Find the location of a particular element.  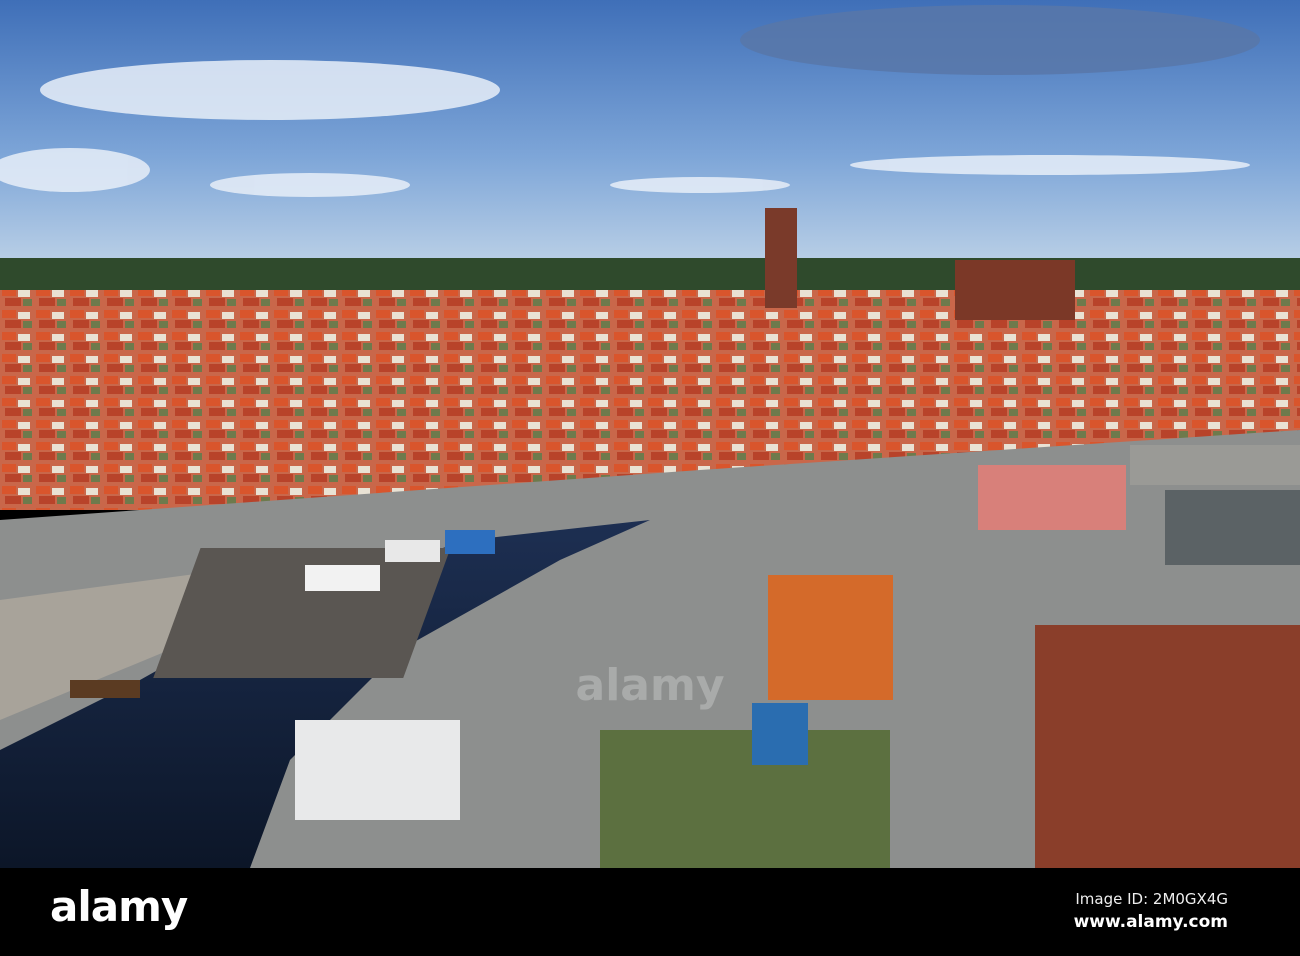

orange-building is located at coordinates (830, 637).